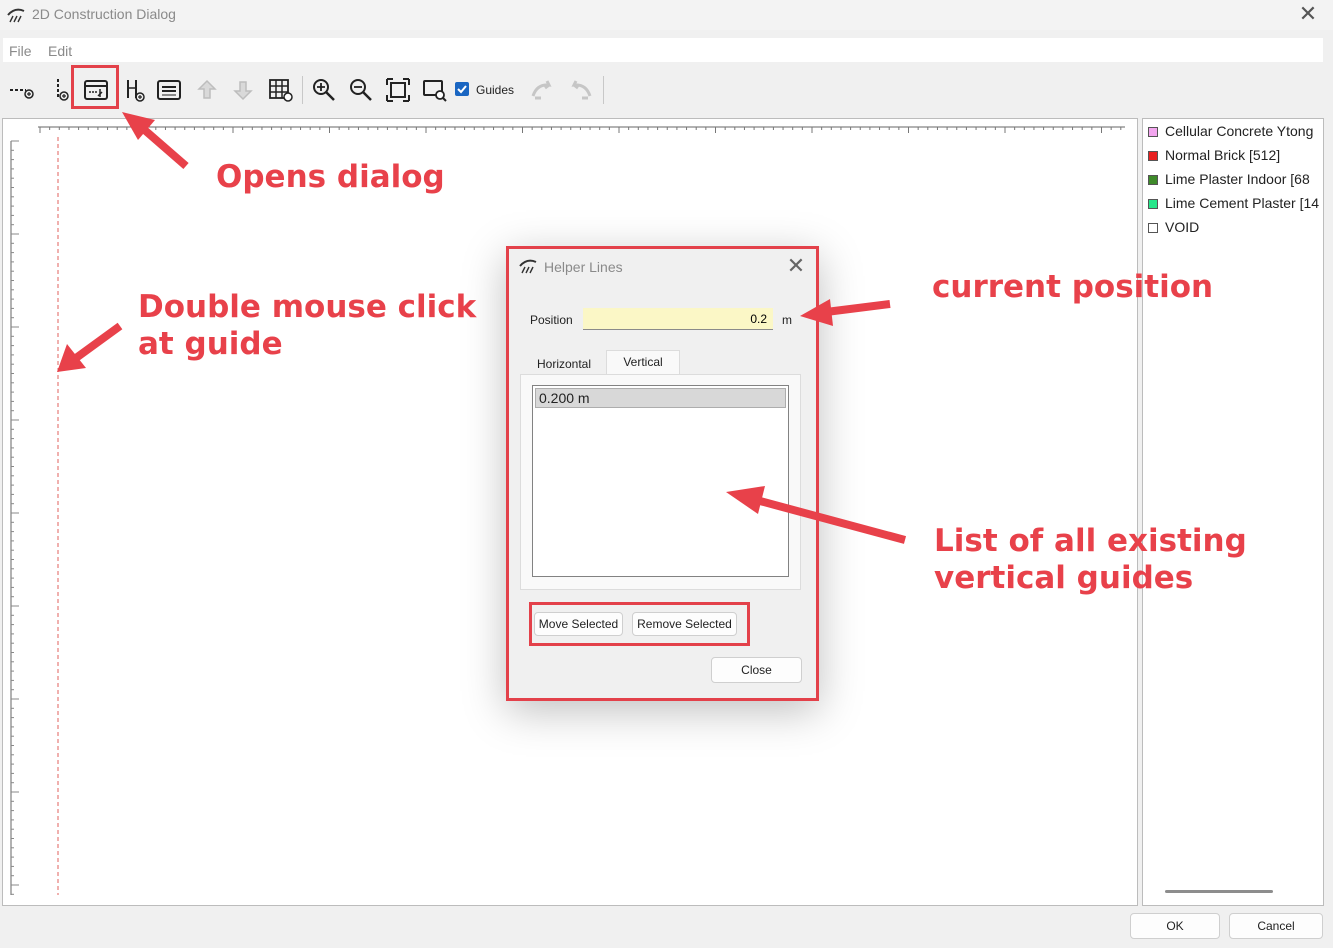 The width and height of the screenshot is (1333, 948). I want to click on annotation-double-click-line1: Double mouse click, so click(307, 307).